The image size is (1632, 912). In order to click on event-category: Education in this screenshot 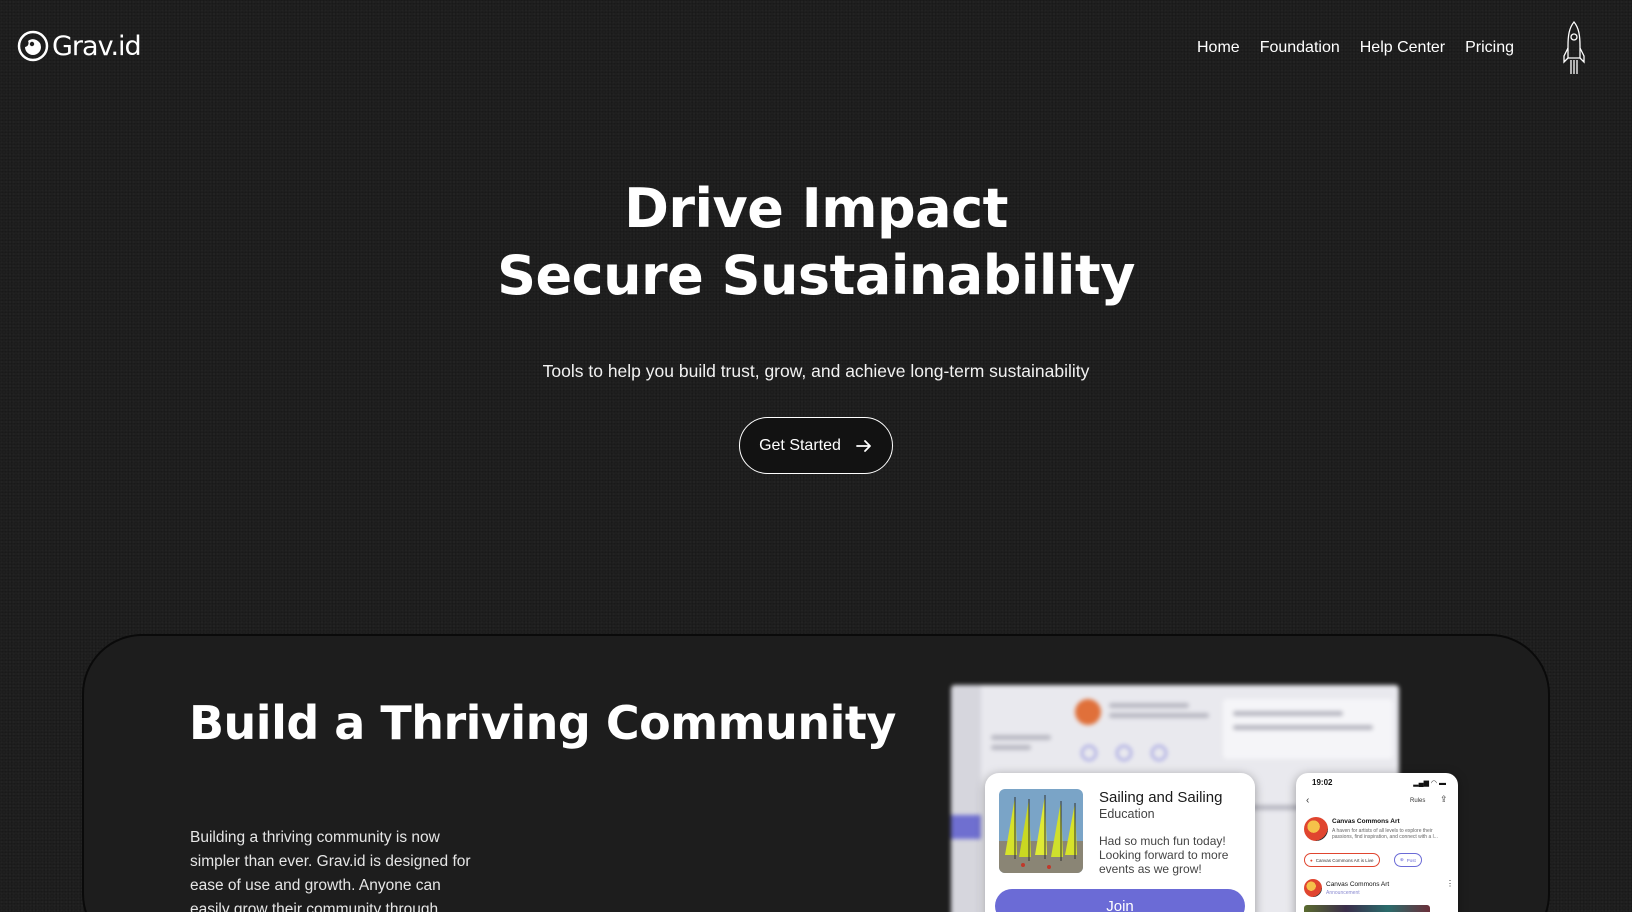, I will do `click(1127, 814)`.